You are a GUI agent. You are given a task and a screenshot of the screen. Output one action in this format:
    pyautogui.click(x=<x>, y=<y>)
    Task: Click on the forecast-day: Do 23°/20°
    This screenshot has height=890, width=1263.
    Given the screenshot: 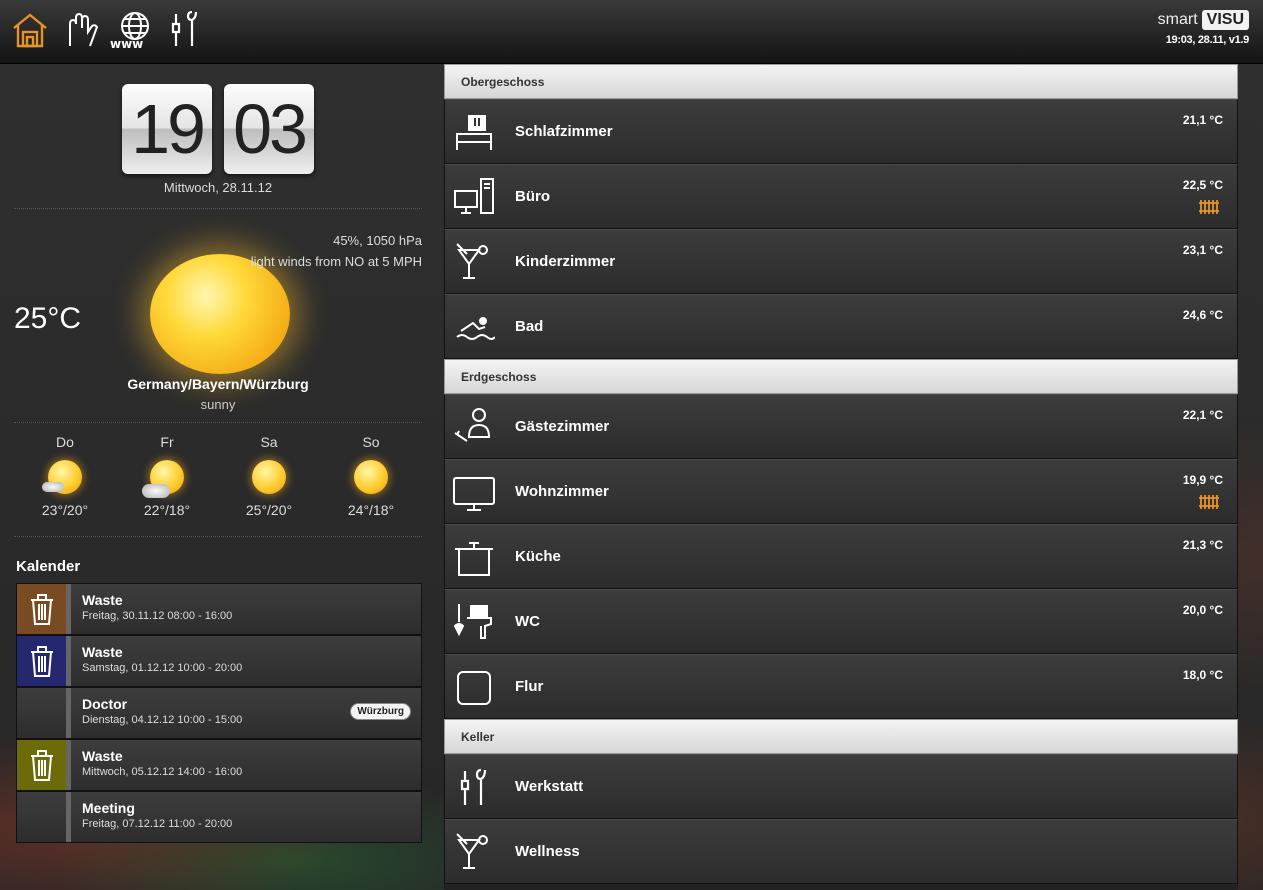 What is the action you would take?
    pyautogui.click(x=65, y=476)
    